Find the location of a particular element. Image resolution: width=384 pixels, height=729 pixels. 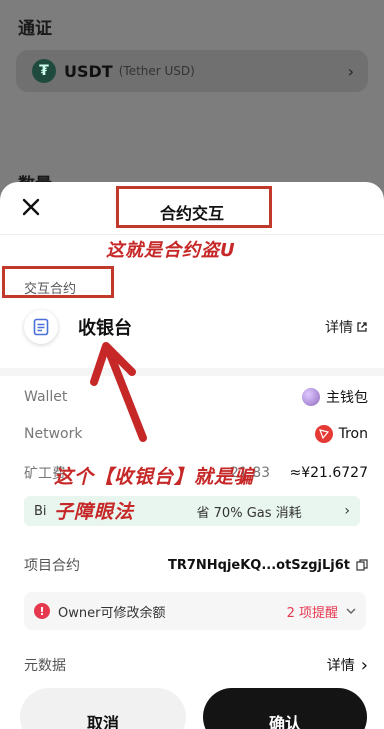

gas-banner-text: 省 70% Gas 消耗 is located at coordinates (249, 513).